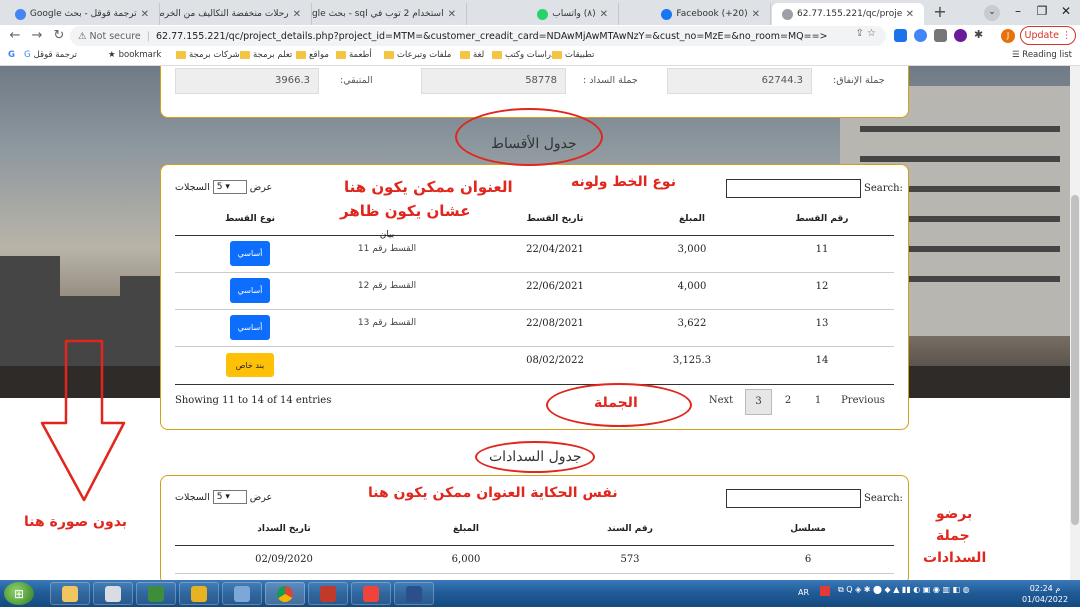 The image size is (1080, 607). Describe the element at coordinates (285, 593) in the screenshot. I see `taskbar-chrome` at that location.